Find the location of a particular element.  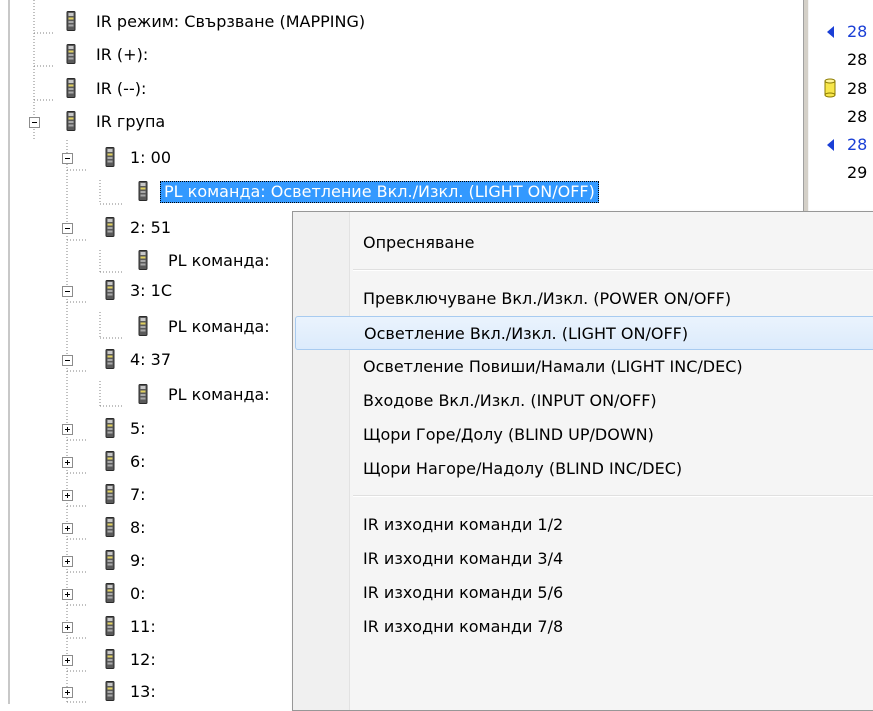

context-menu-item-label: IR изходни команди 7/8 is located at coordinates (463, 626).